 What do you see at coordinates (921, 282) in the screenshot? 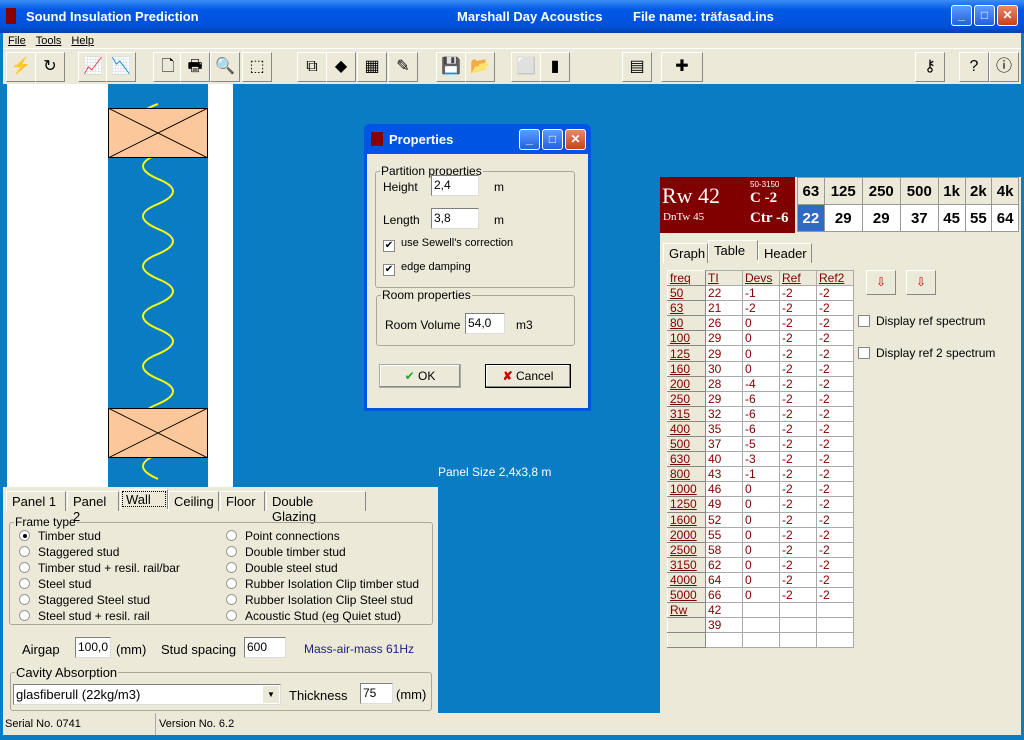
I see `export-ref-icon: ⇩` at bounding box center [921, 282].